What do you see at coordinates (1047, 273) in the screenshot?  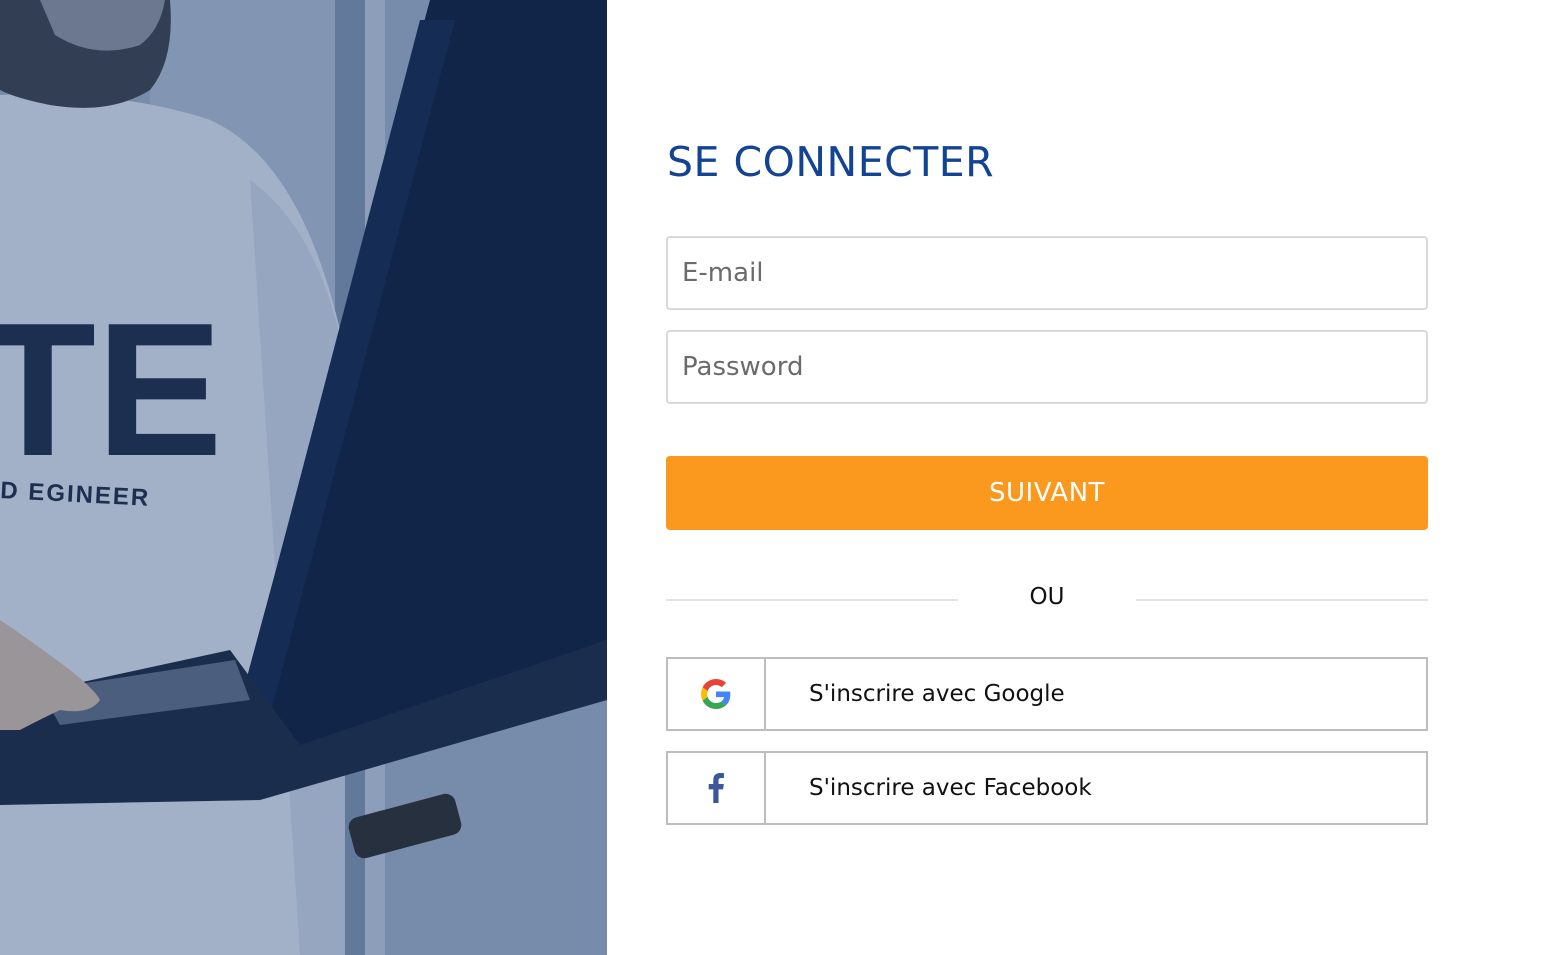 I see `email-field` at bounding box center [1047, 273].